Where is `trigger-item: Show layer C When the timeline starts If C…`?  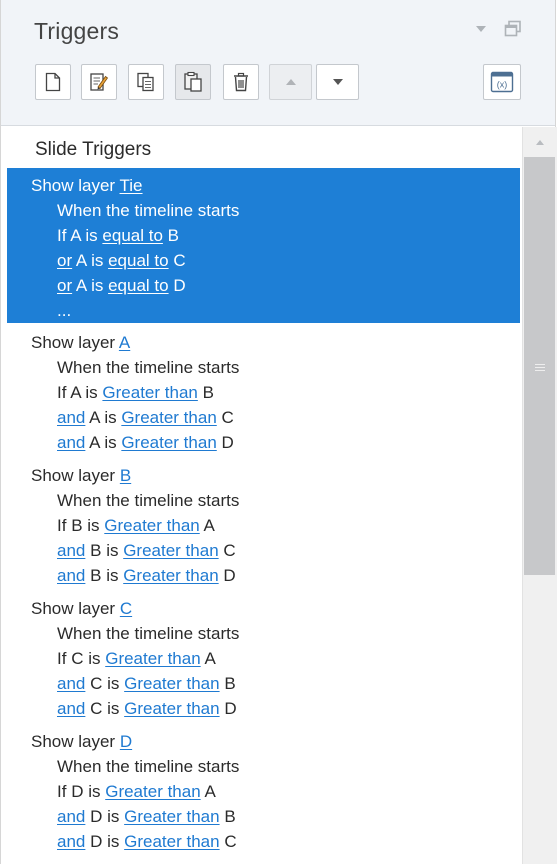
trigger-item: Show layer C When the timeline starts If C… is located at coordinates (263, 658).